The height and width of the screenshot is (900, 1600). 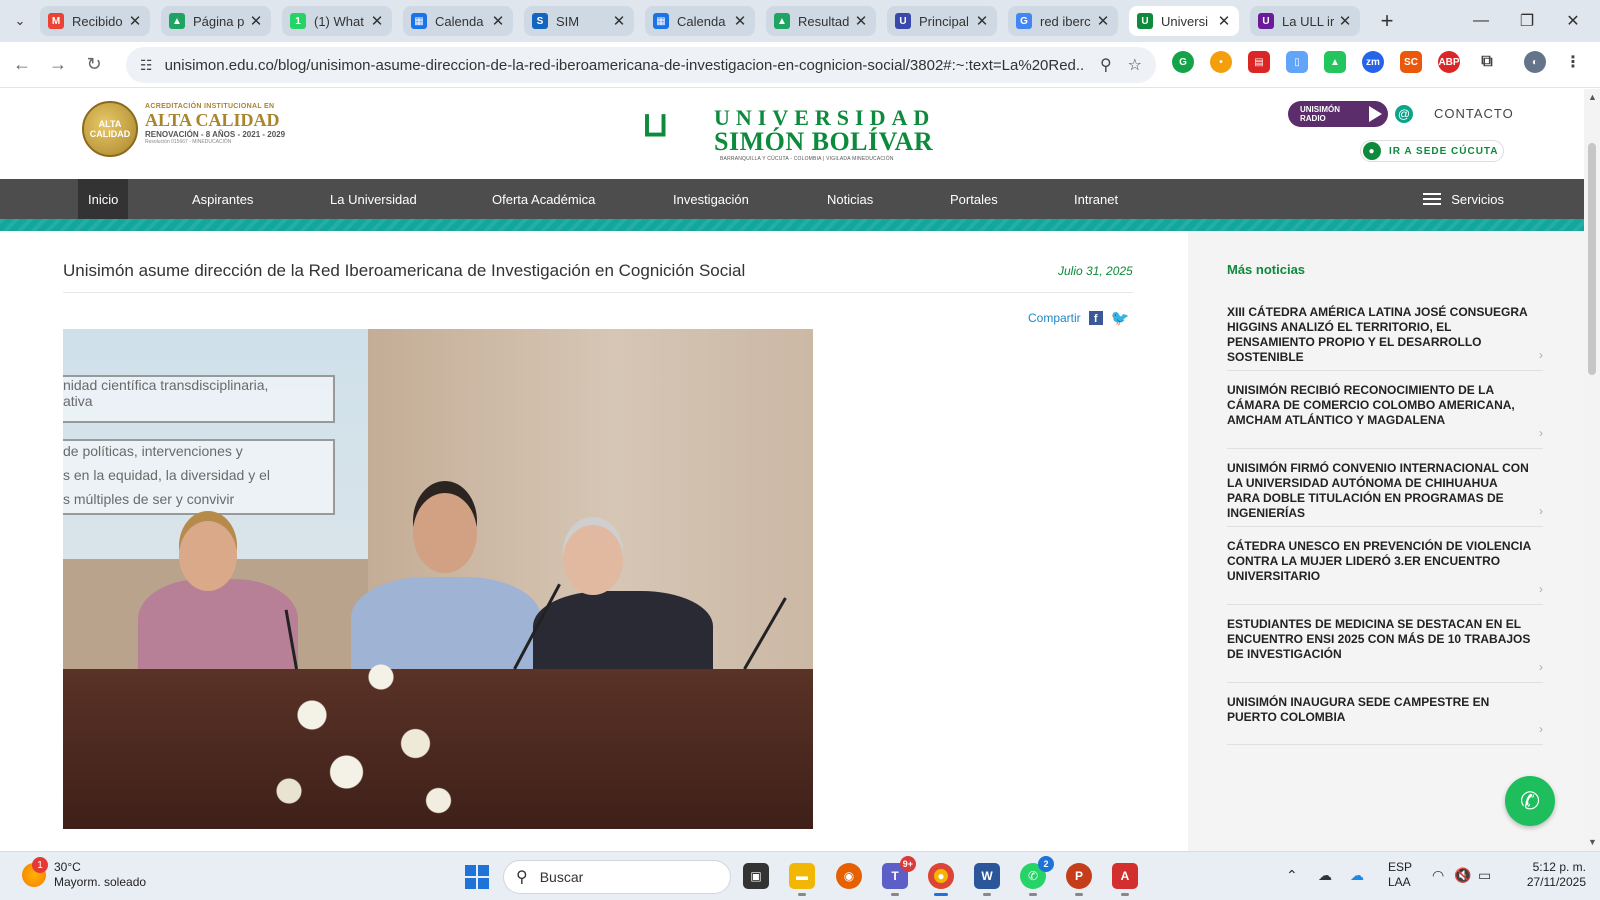 I want to click on accreditation-line3: RENOVACIÓN - 8 AÑOS - 2021 - 2029, so click(x=215, y=134).